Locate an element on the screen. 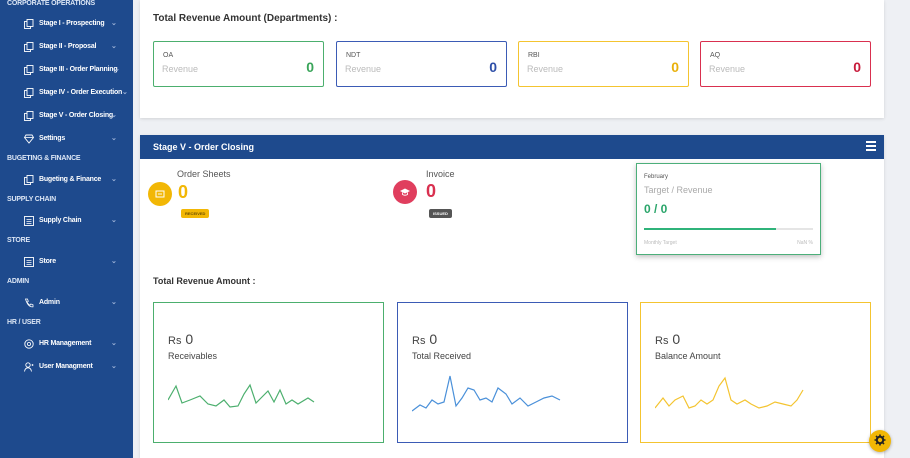 The image size is (910, 458). receivables-label: Receivables is located at coordinates (193, 356).